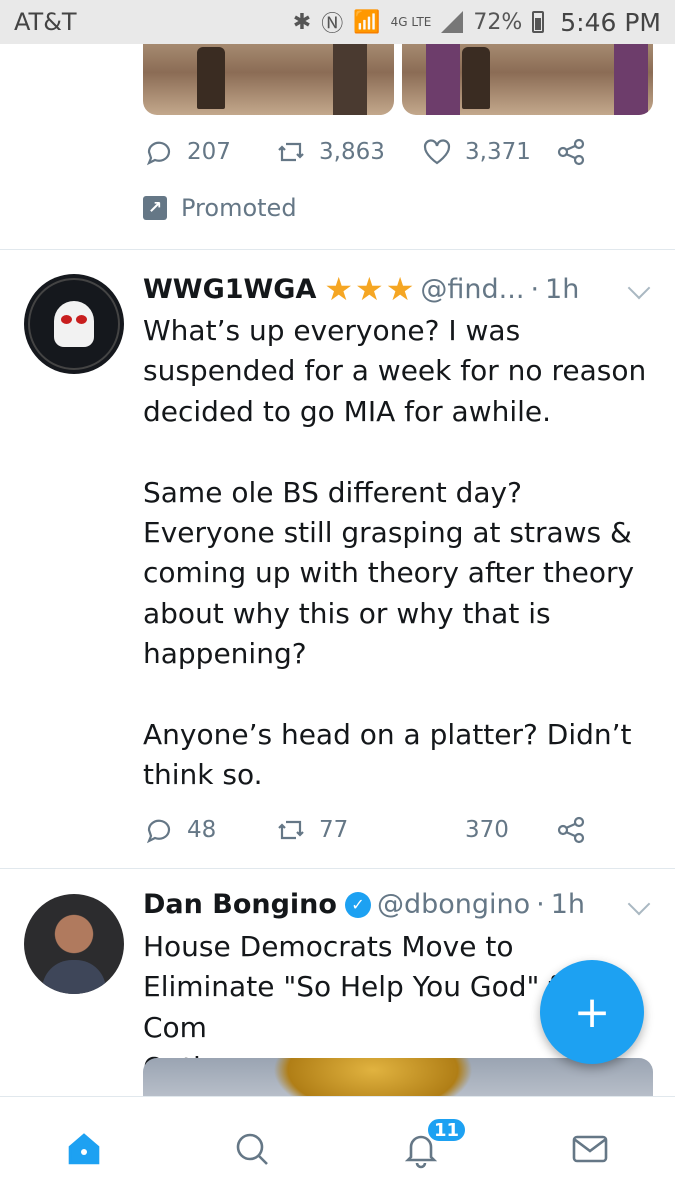 The width and height of the screenshot is (675, 1200). I want to click on verified-badge-icon: ✓, so click(357, 904).